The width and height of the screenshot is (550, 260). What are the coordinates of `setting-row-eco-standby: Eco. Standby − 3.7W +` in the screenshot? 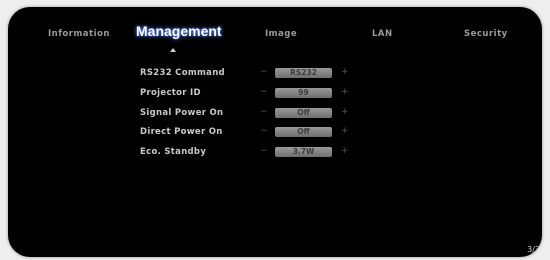 It's located at (275, 152).